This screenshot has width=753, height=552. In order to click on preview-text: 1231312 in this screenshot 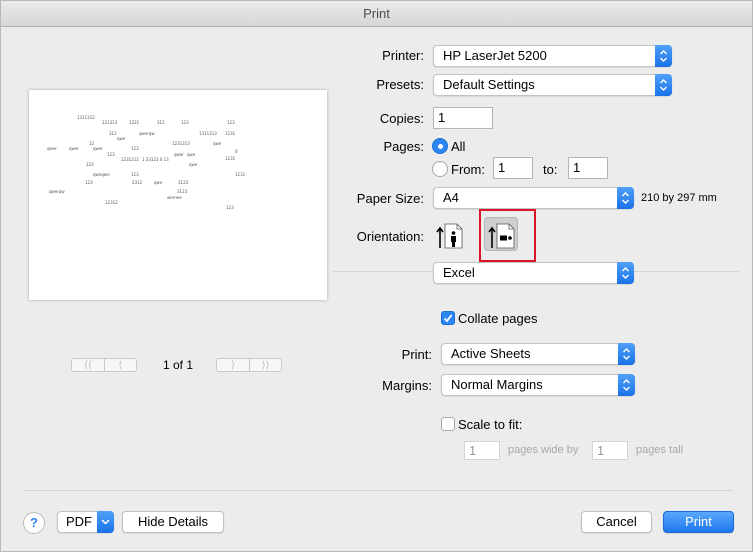, I will do `click(130, 159)`.